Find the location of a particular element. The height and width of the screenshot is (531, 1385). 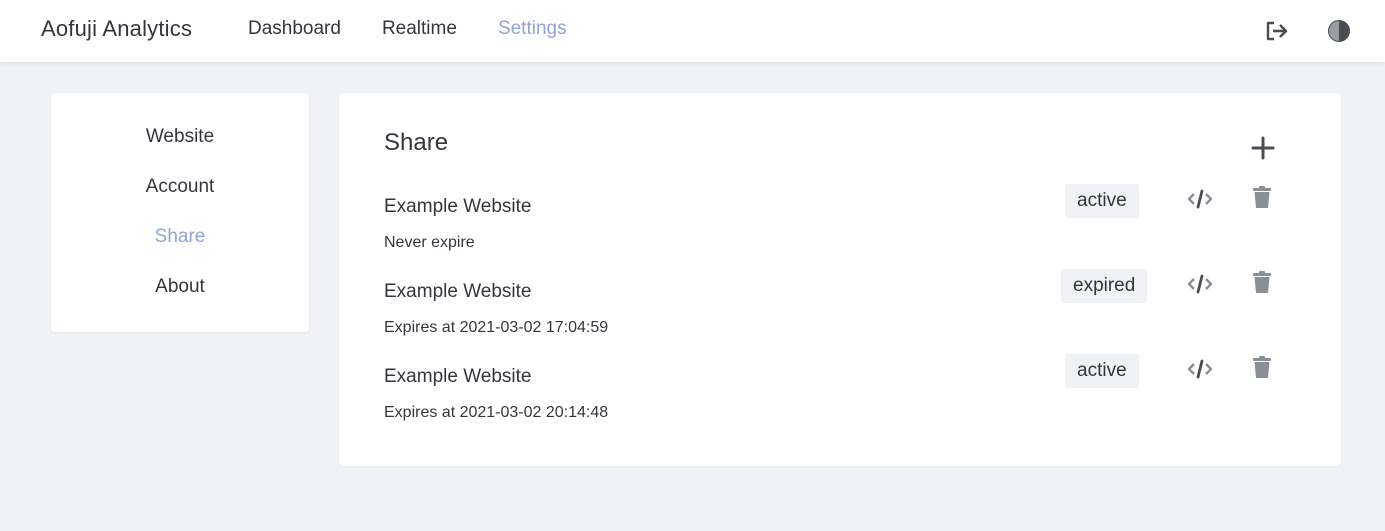

theme-toggle-icon is located at coordinates (1339, 31).